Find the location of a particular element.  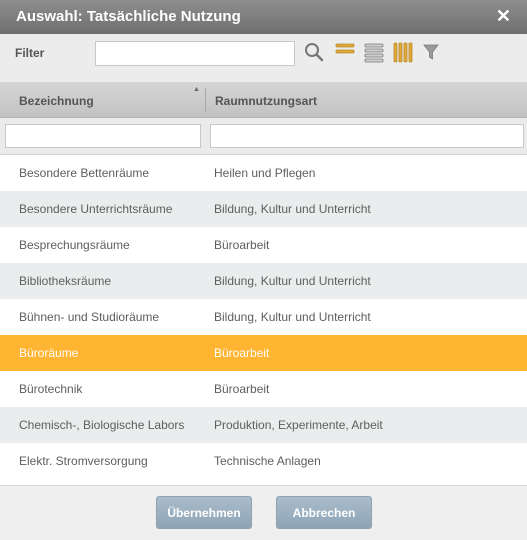

cell-bezeichnung: Bürotechnik is located at coordinates (51, 389).